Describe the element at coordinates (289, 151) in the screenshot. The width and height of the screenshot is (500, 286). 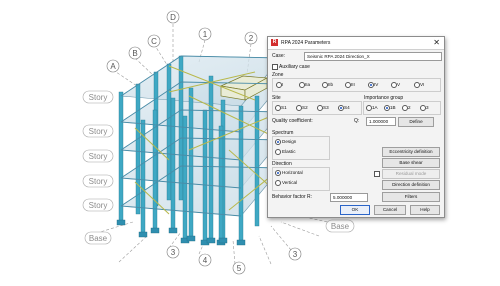
I see `spectrum-elastic-label: Elastic` at that location.